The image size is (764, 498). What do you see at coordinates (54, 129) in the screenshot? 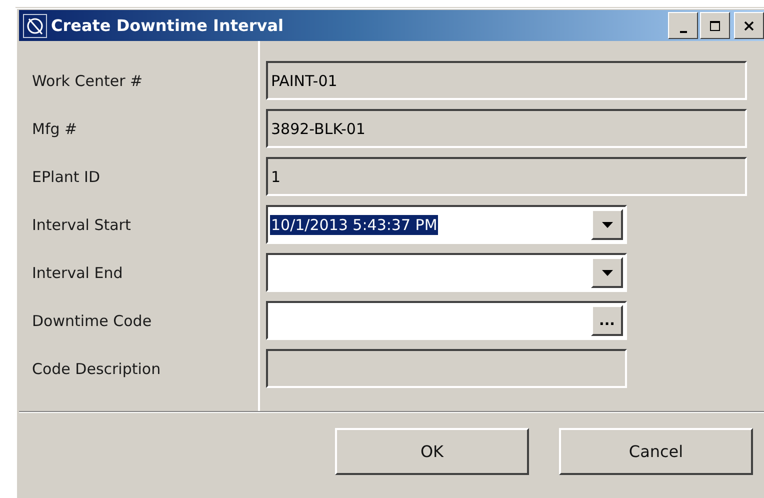
I see `field-label: Mfg #` at bounding box center [54, 129].